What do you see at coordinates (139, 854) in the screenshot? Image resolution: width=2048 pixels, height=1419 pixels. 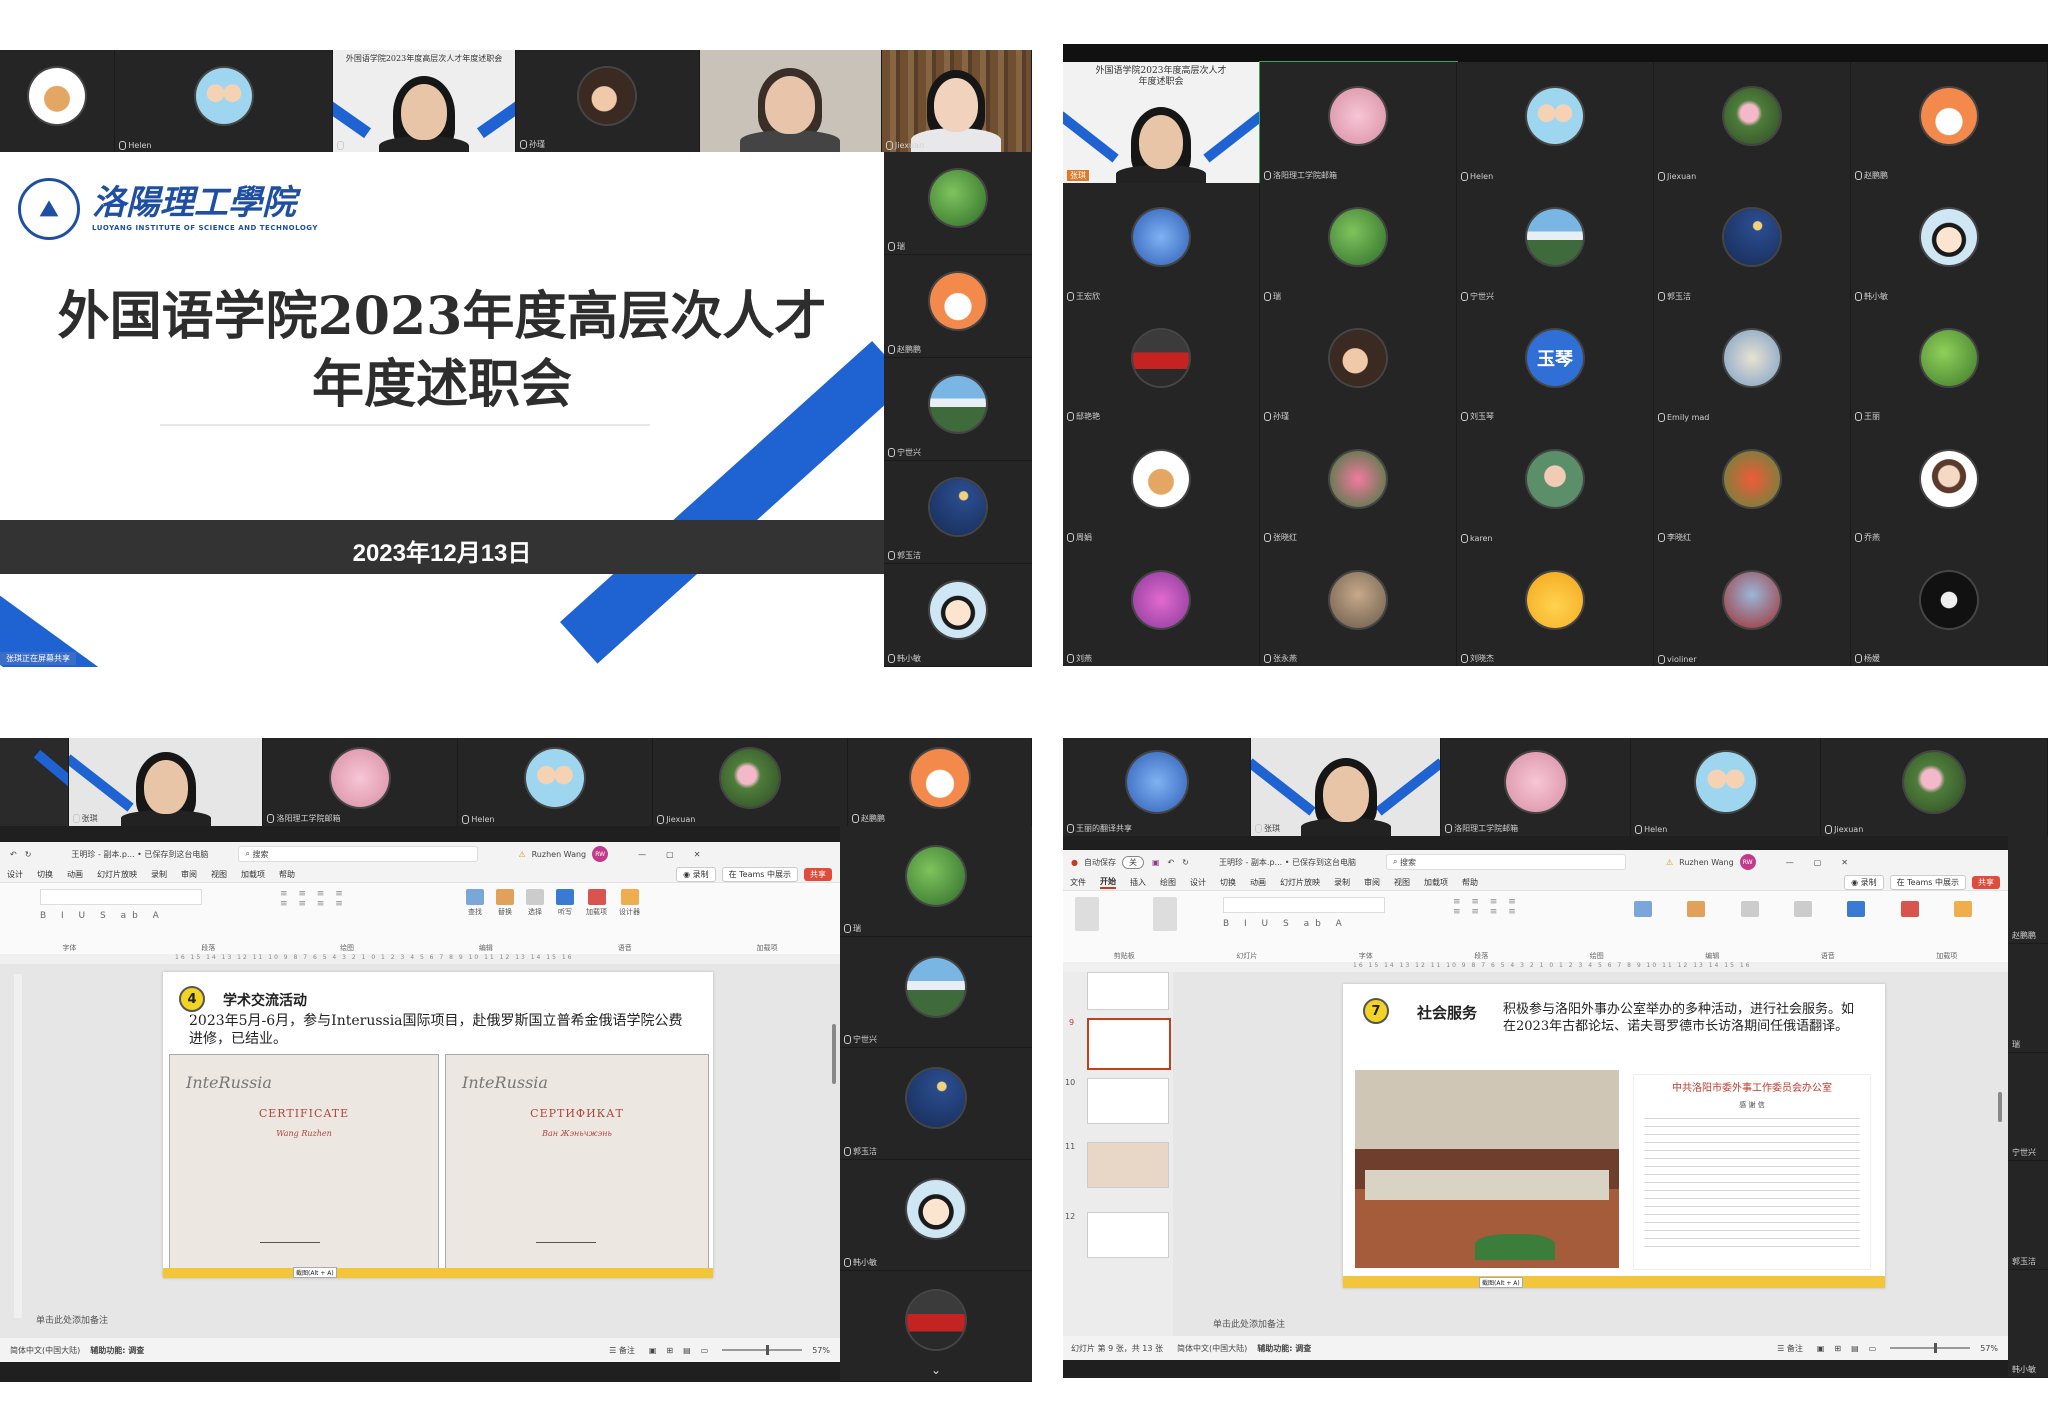 I see `file-name: 王明珍 - 副本.p... • 已保存到这台电脑` at bounding box center [139, 854].